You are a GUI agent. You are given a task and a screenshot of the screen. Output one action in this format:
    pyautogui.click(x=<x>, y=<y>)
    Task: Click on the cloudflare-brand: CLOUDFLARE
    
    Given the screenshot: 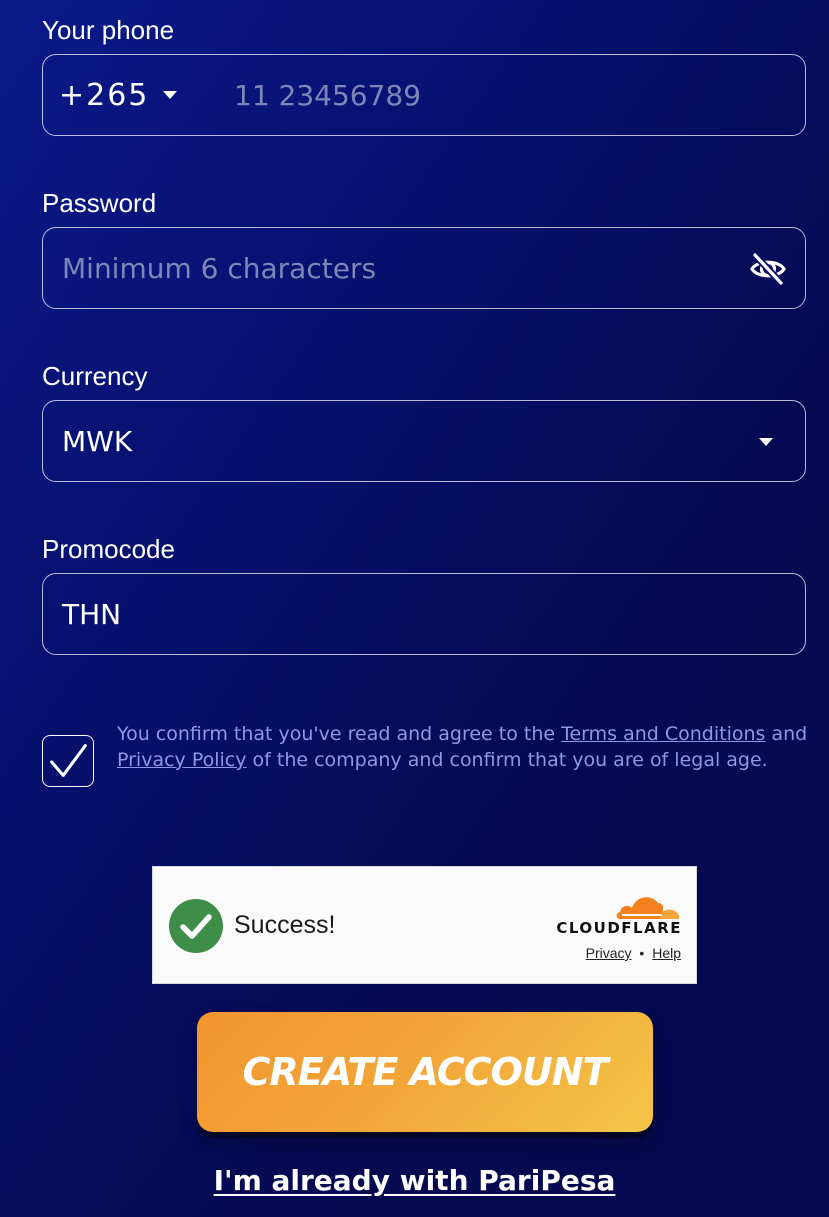 What is the action you would take?
    pyautogui.click(x=619, y=928)
    